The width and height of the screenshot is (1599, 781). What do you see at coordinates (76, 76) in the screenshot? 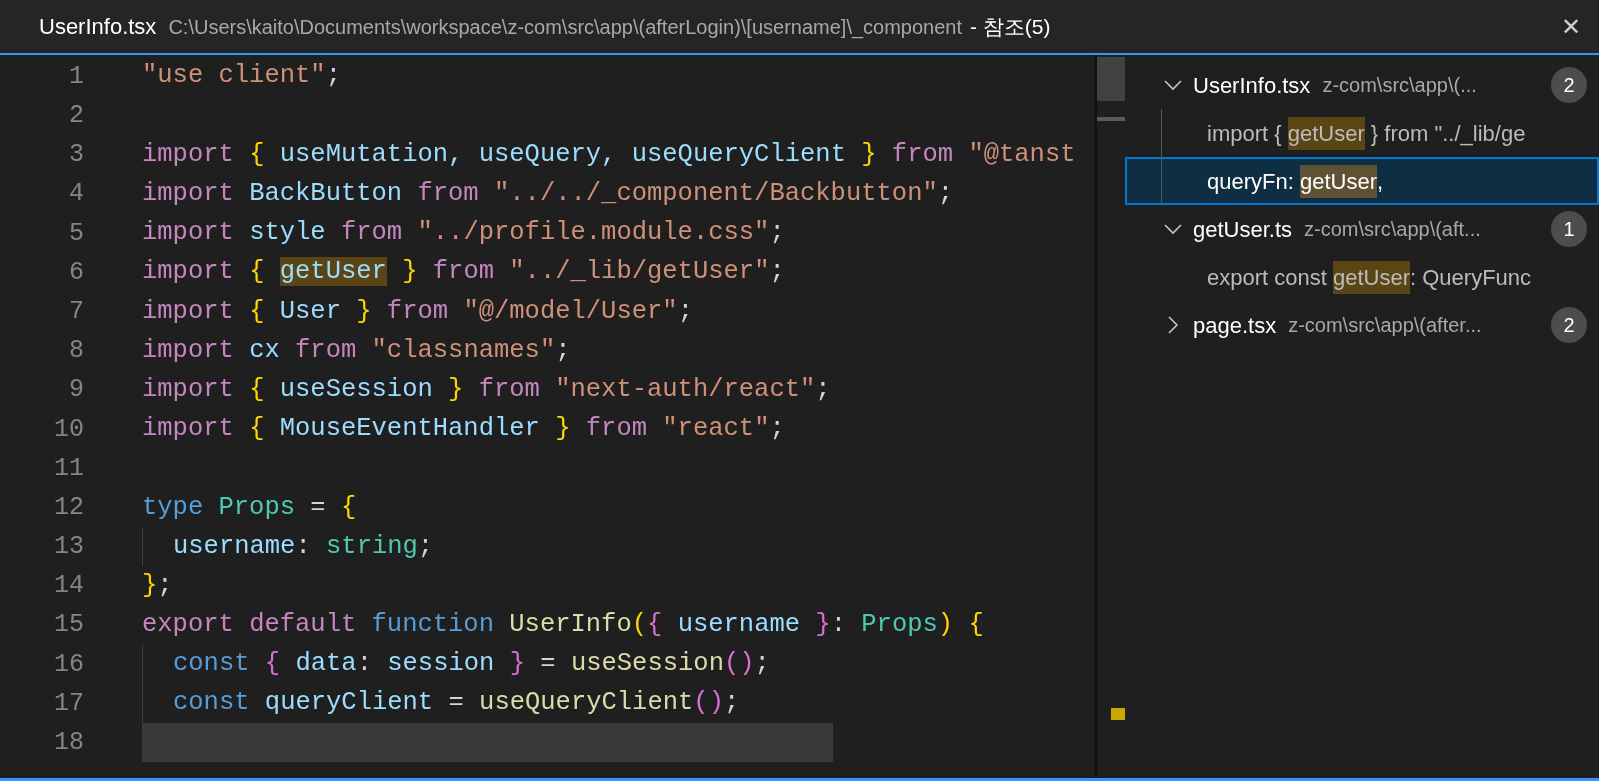
I see `line-number: 1` at bounding box center [76, 76].